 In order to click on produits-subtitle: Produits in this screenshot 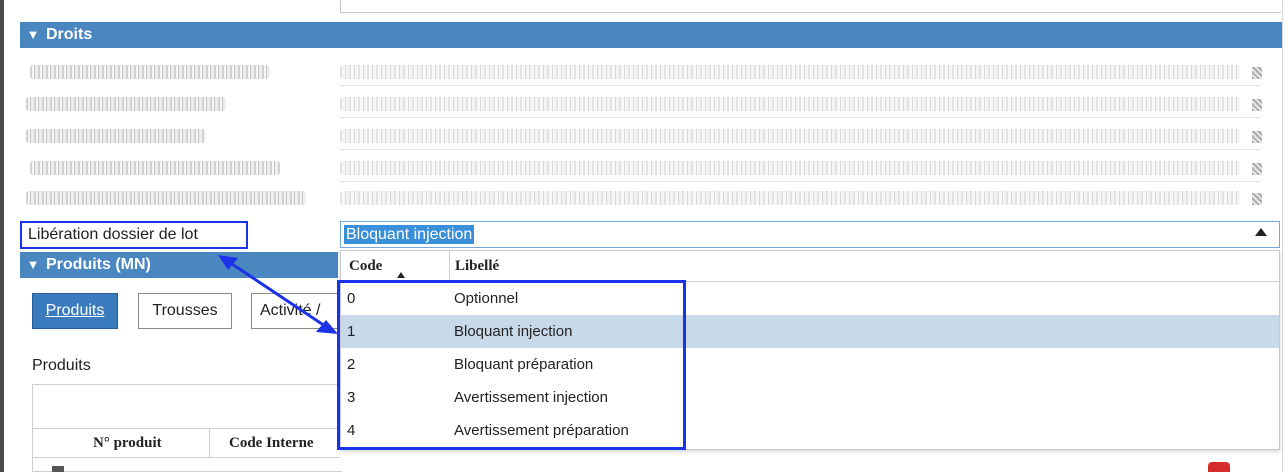, I will do `click(61, 365)`.